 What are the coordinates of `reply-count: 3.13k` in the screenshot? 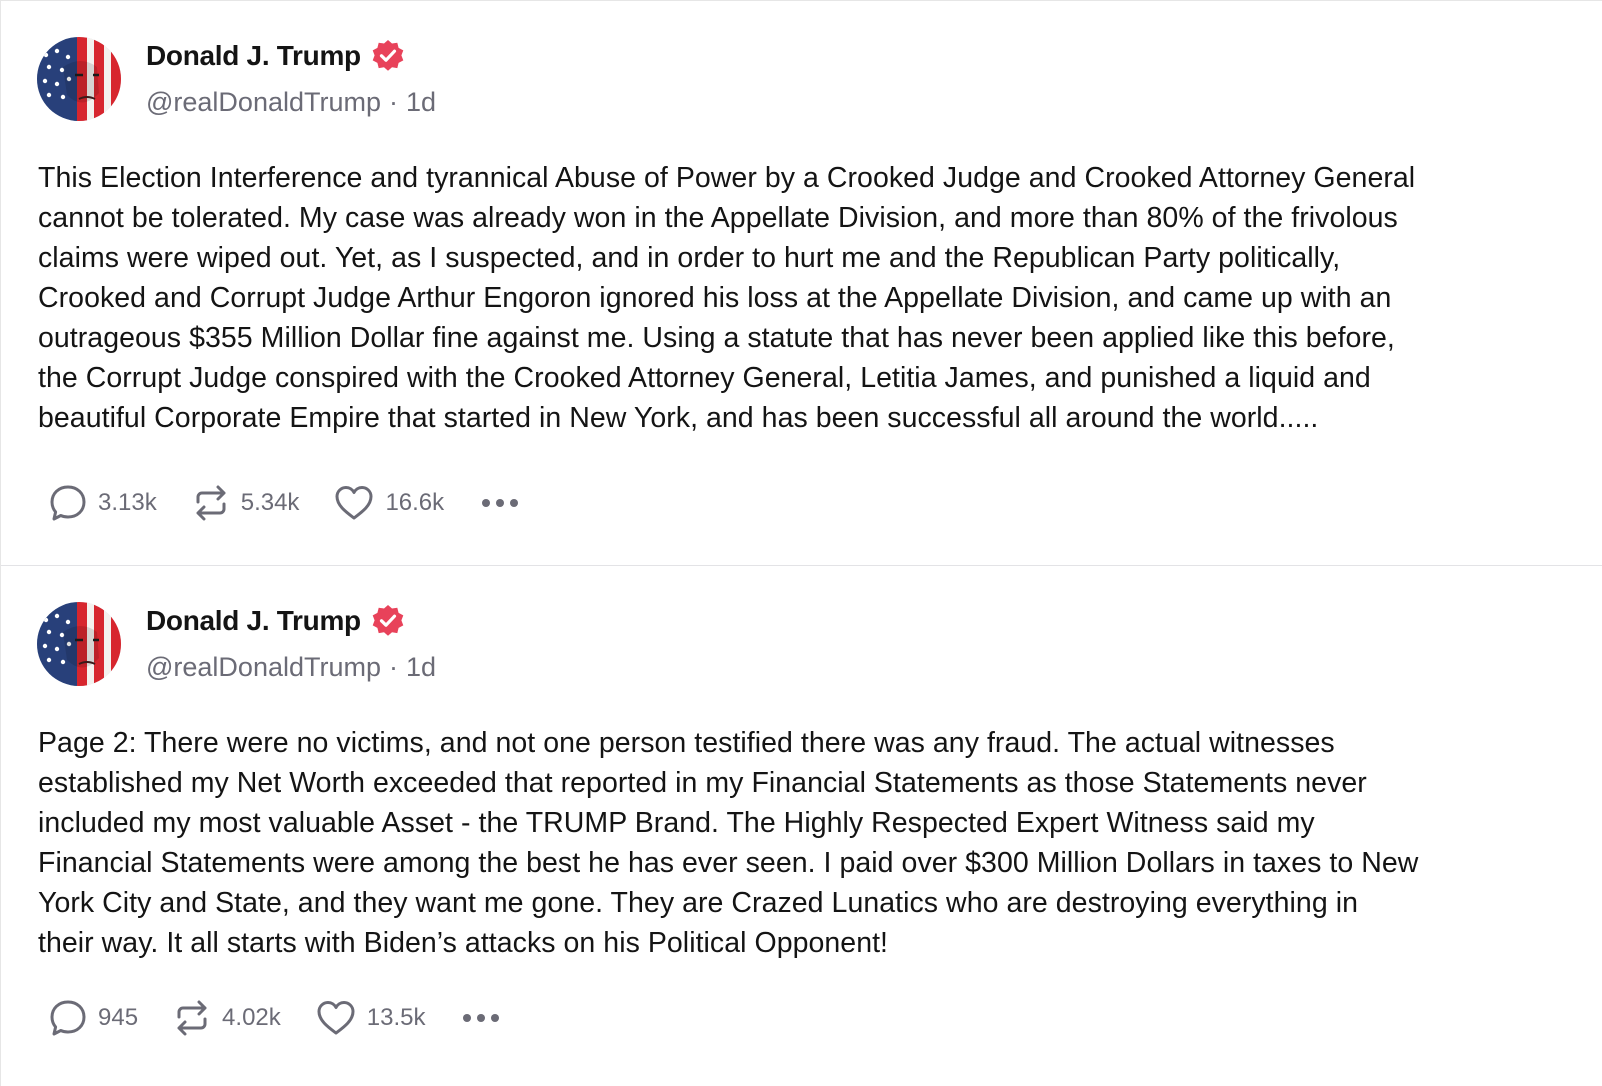 It's located at (127, 502).